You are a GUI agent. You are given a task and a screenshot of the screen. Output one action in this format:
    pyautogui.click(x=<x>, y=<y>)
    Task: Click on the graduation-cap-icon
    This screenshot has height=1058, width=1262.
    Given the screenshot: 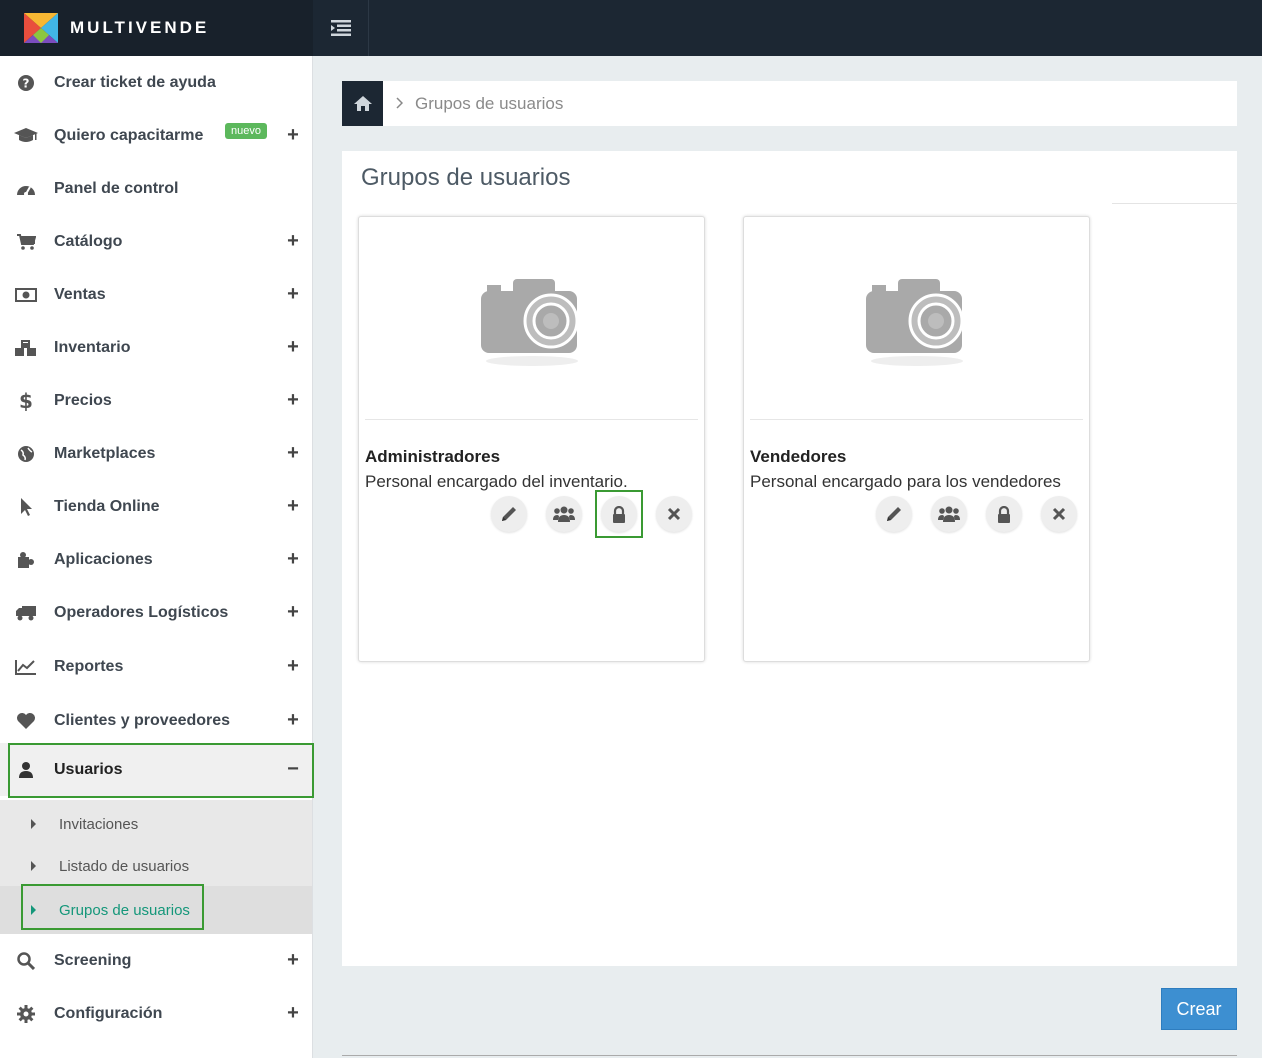 What is the action you would take?
    pyautogui.click(x=26, y=136)
    